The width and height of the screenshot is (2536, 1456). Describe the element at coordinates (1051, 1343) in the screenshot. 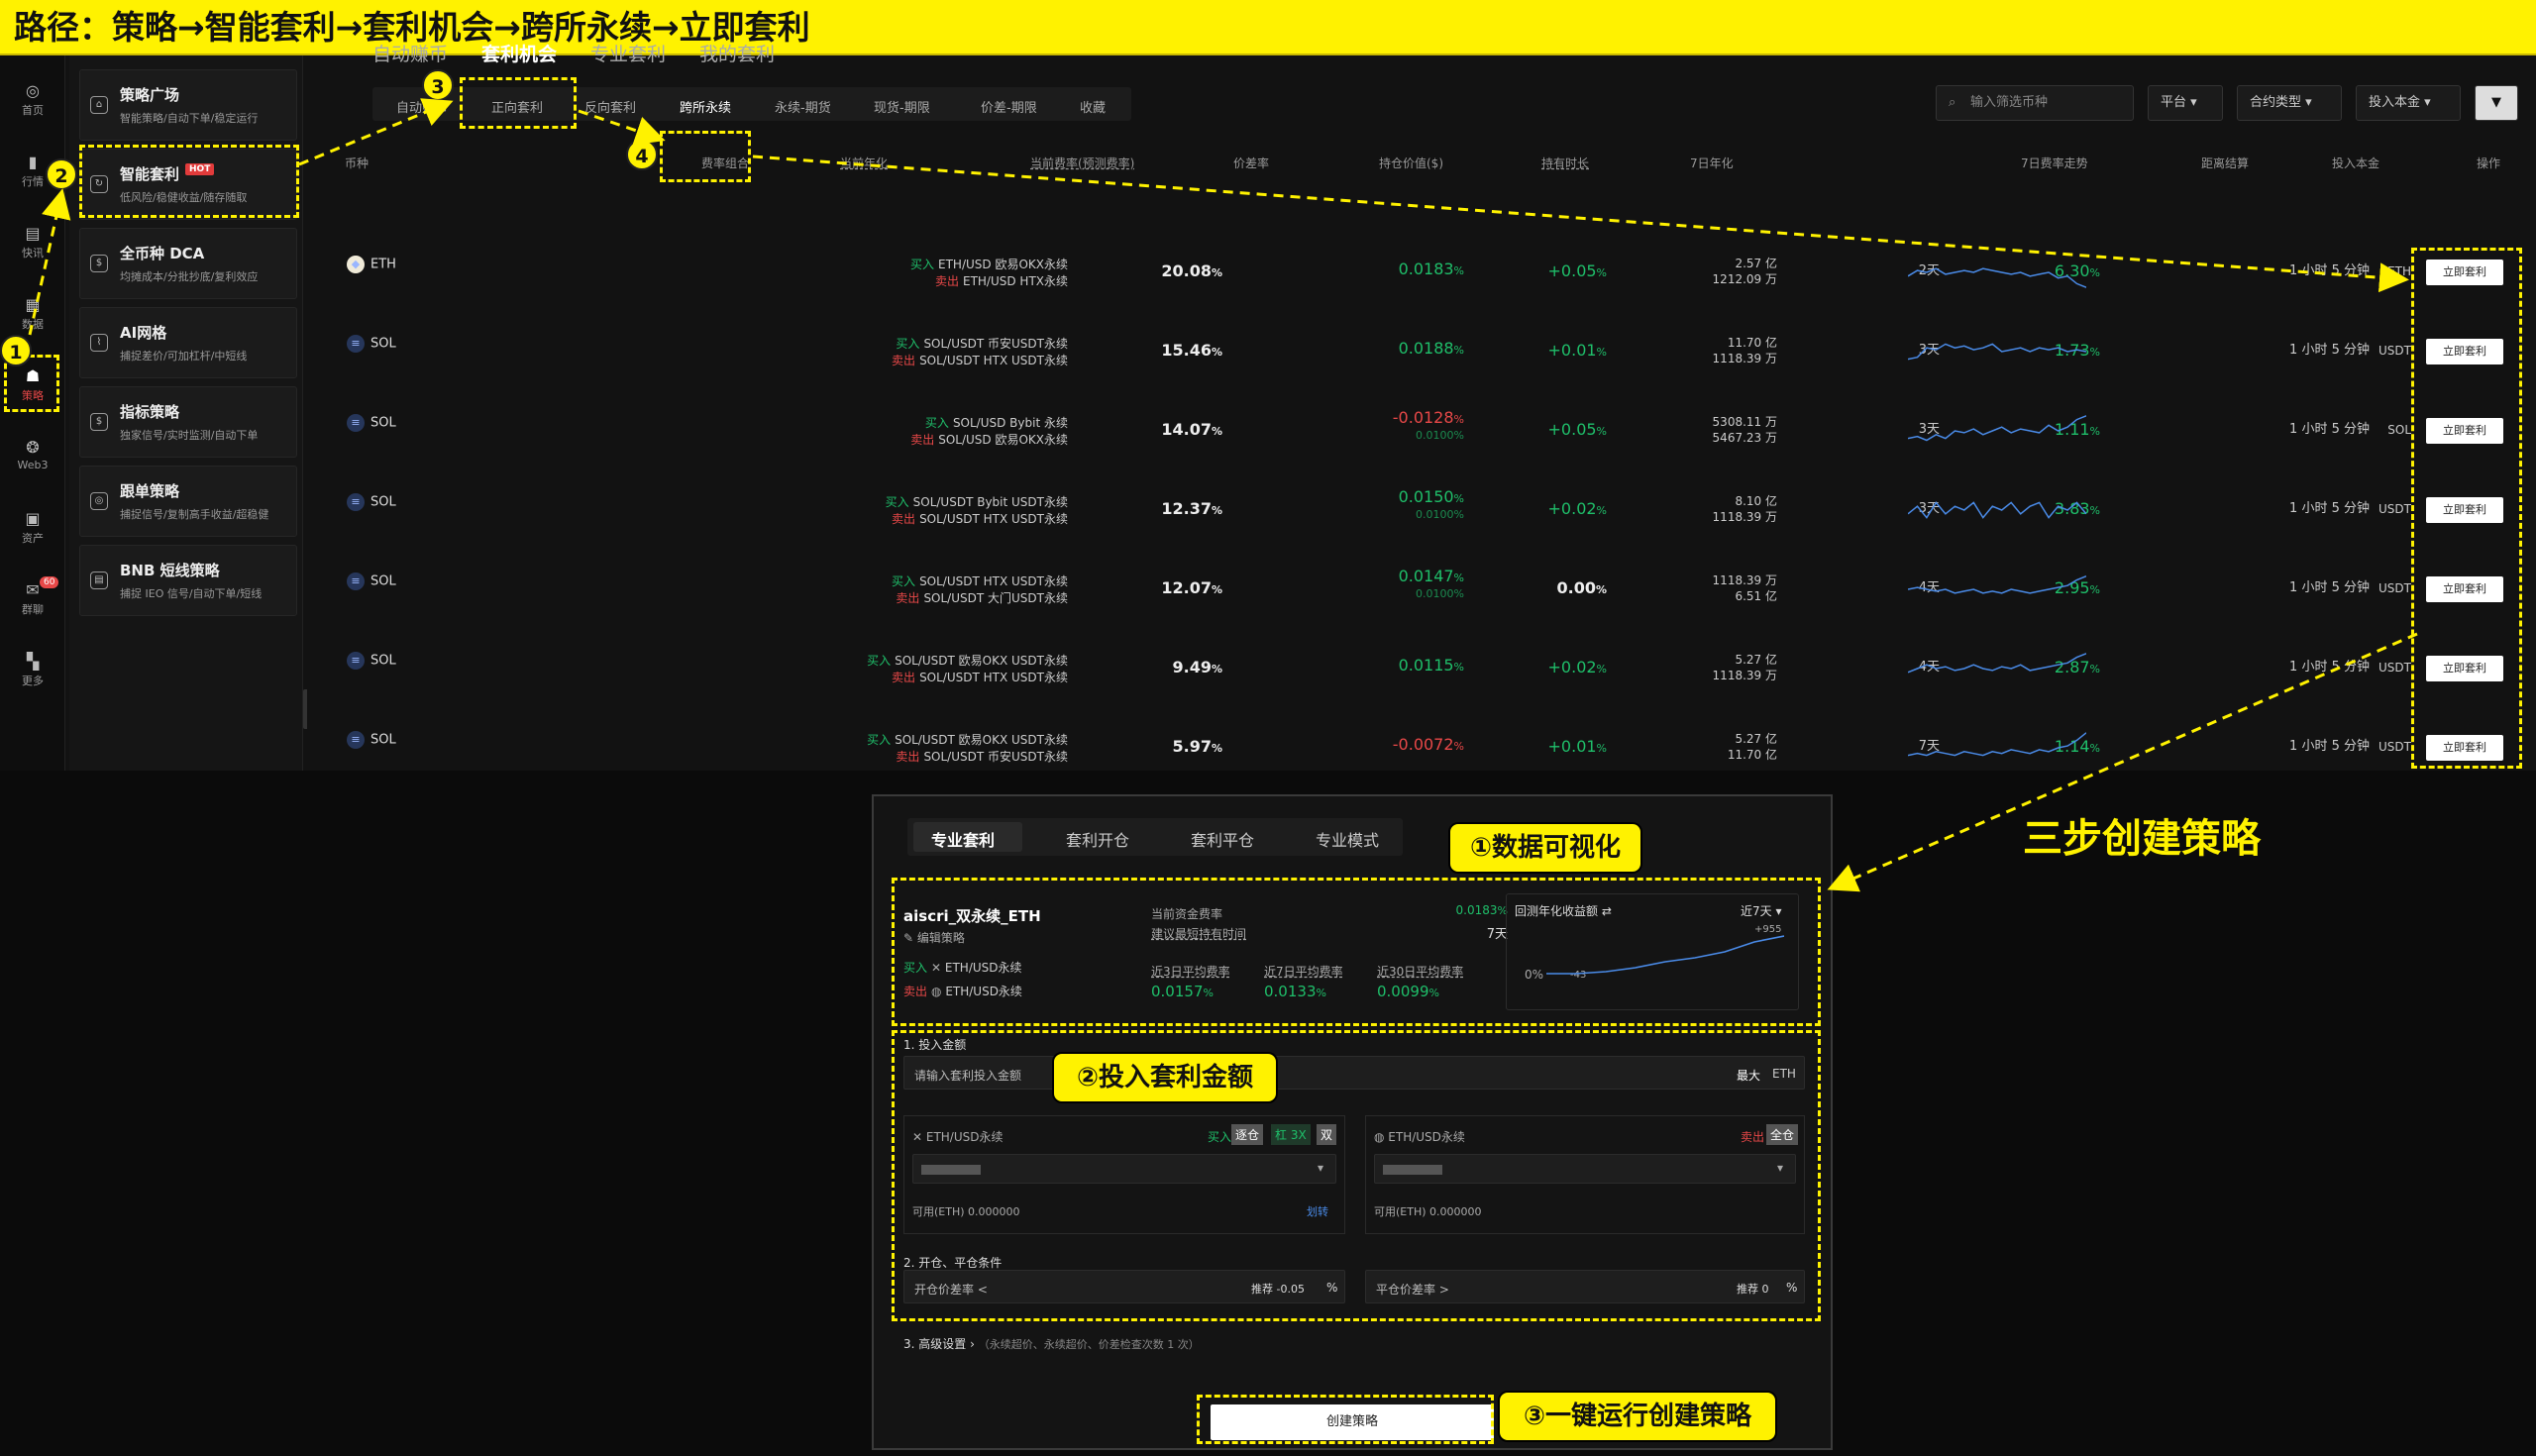

I see `advanced-settings-toggle: 3. 高级设置 › （永续超价、永续超价、价差检查次数 1 次）` at that location.